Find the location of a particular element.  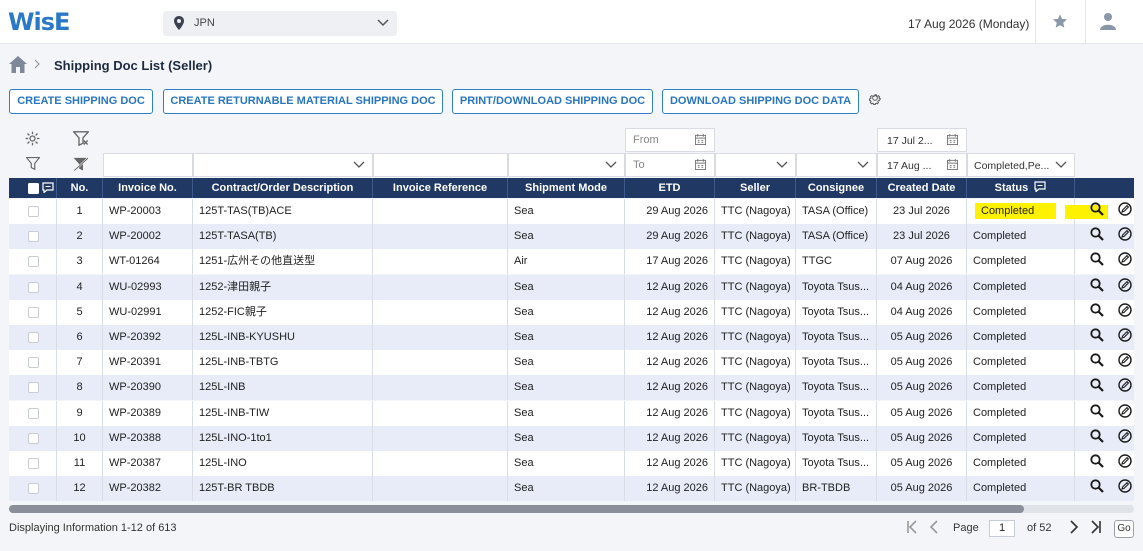

col-consignee: Consignee is located at coordinates (836, 188).